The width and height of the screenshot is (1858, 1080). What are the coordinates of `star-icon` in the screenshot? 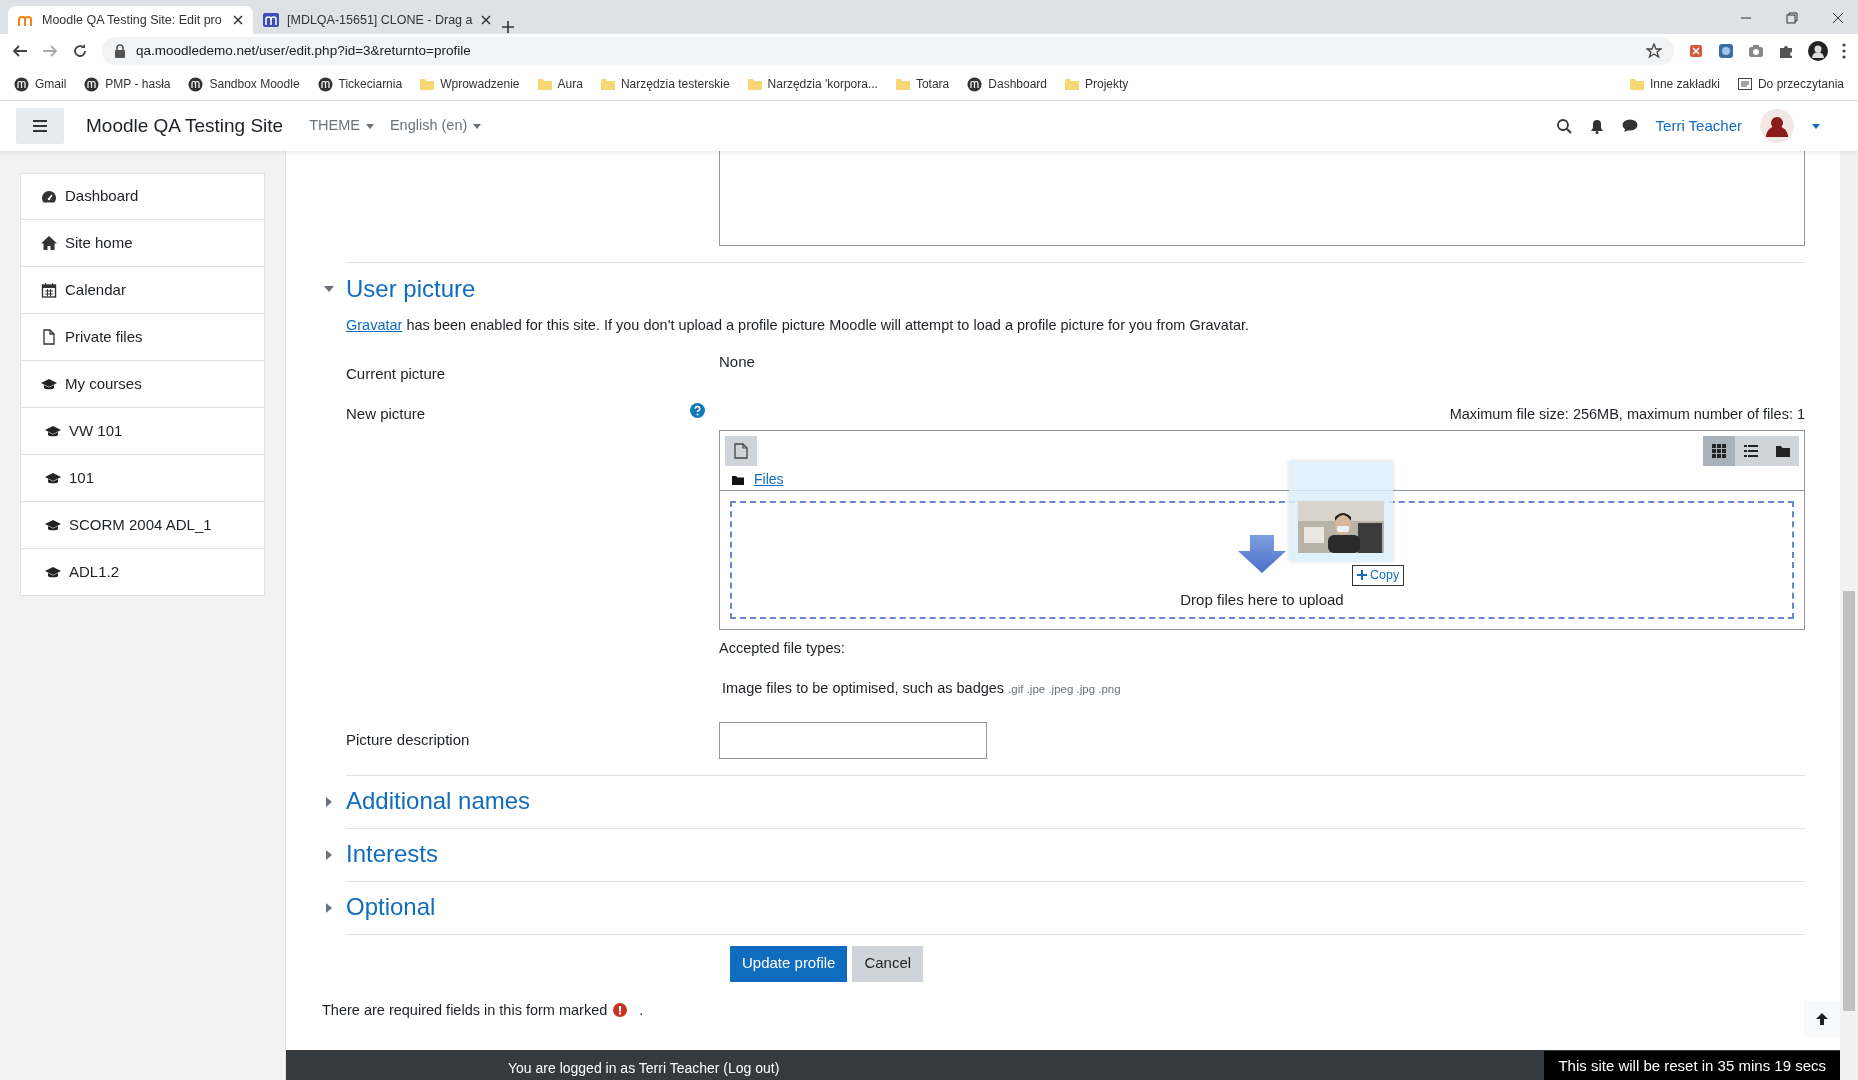 It's located at (1654, 51).